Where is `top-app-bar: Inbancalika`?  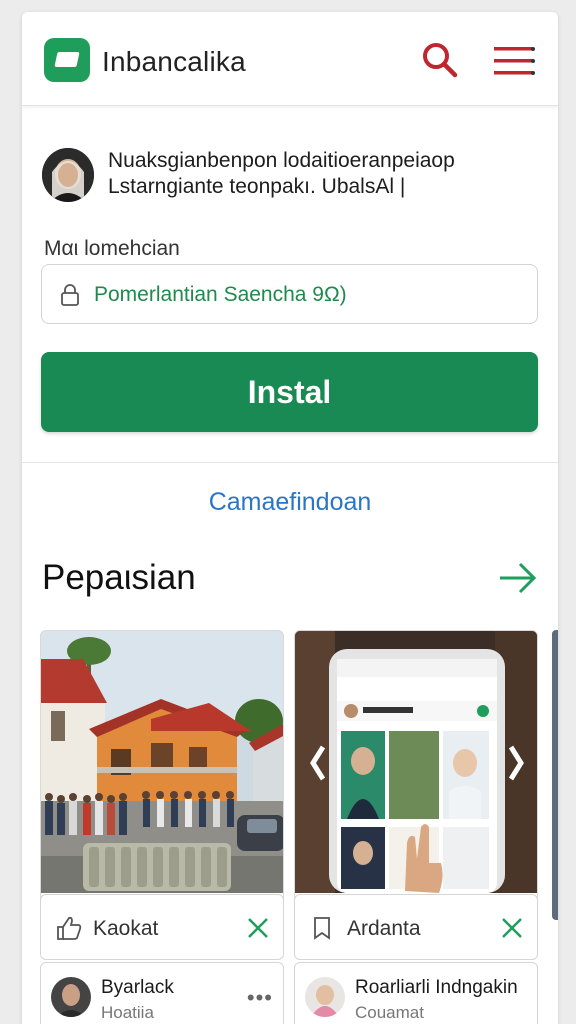 top-app-bar: Inbancalika is located at coordinates (290, 59).